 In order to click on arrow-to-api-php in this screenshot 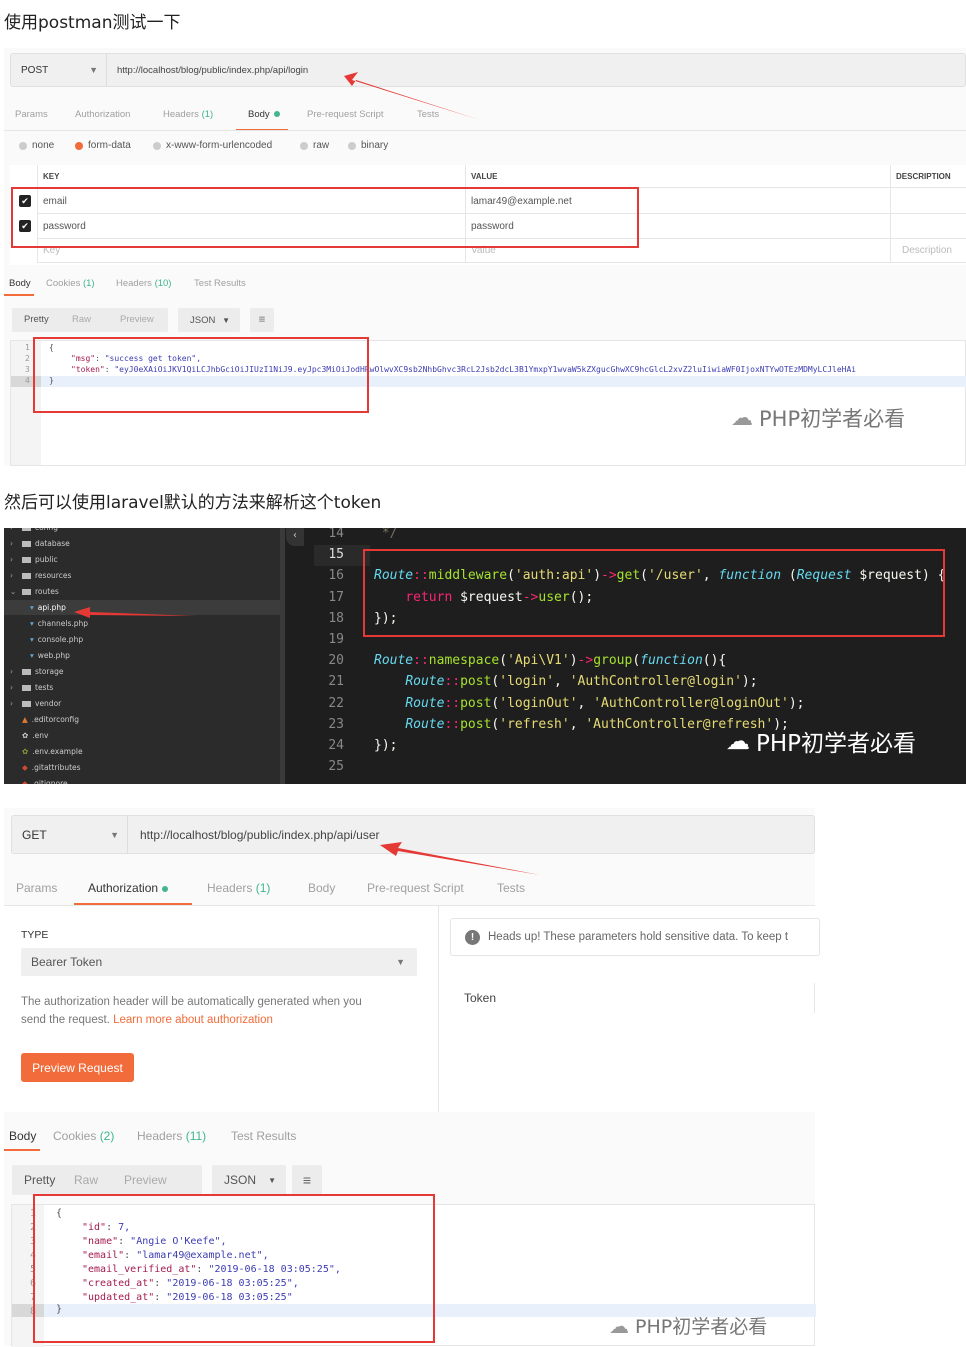, I will do `click(135, 612)`.